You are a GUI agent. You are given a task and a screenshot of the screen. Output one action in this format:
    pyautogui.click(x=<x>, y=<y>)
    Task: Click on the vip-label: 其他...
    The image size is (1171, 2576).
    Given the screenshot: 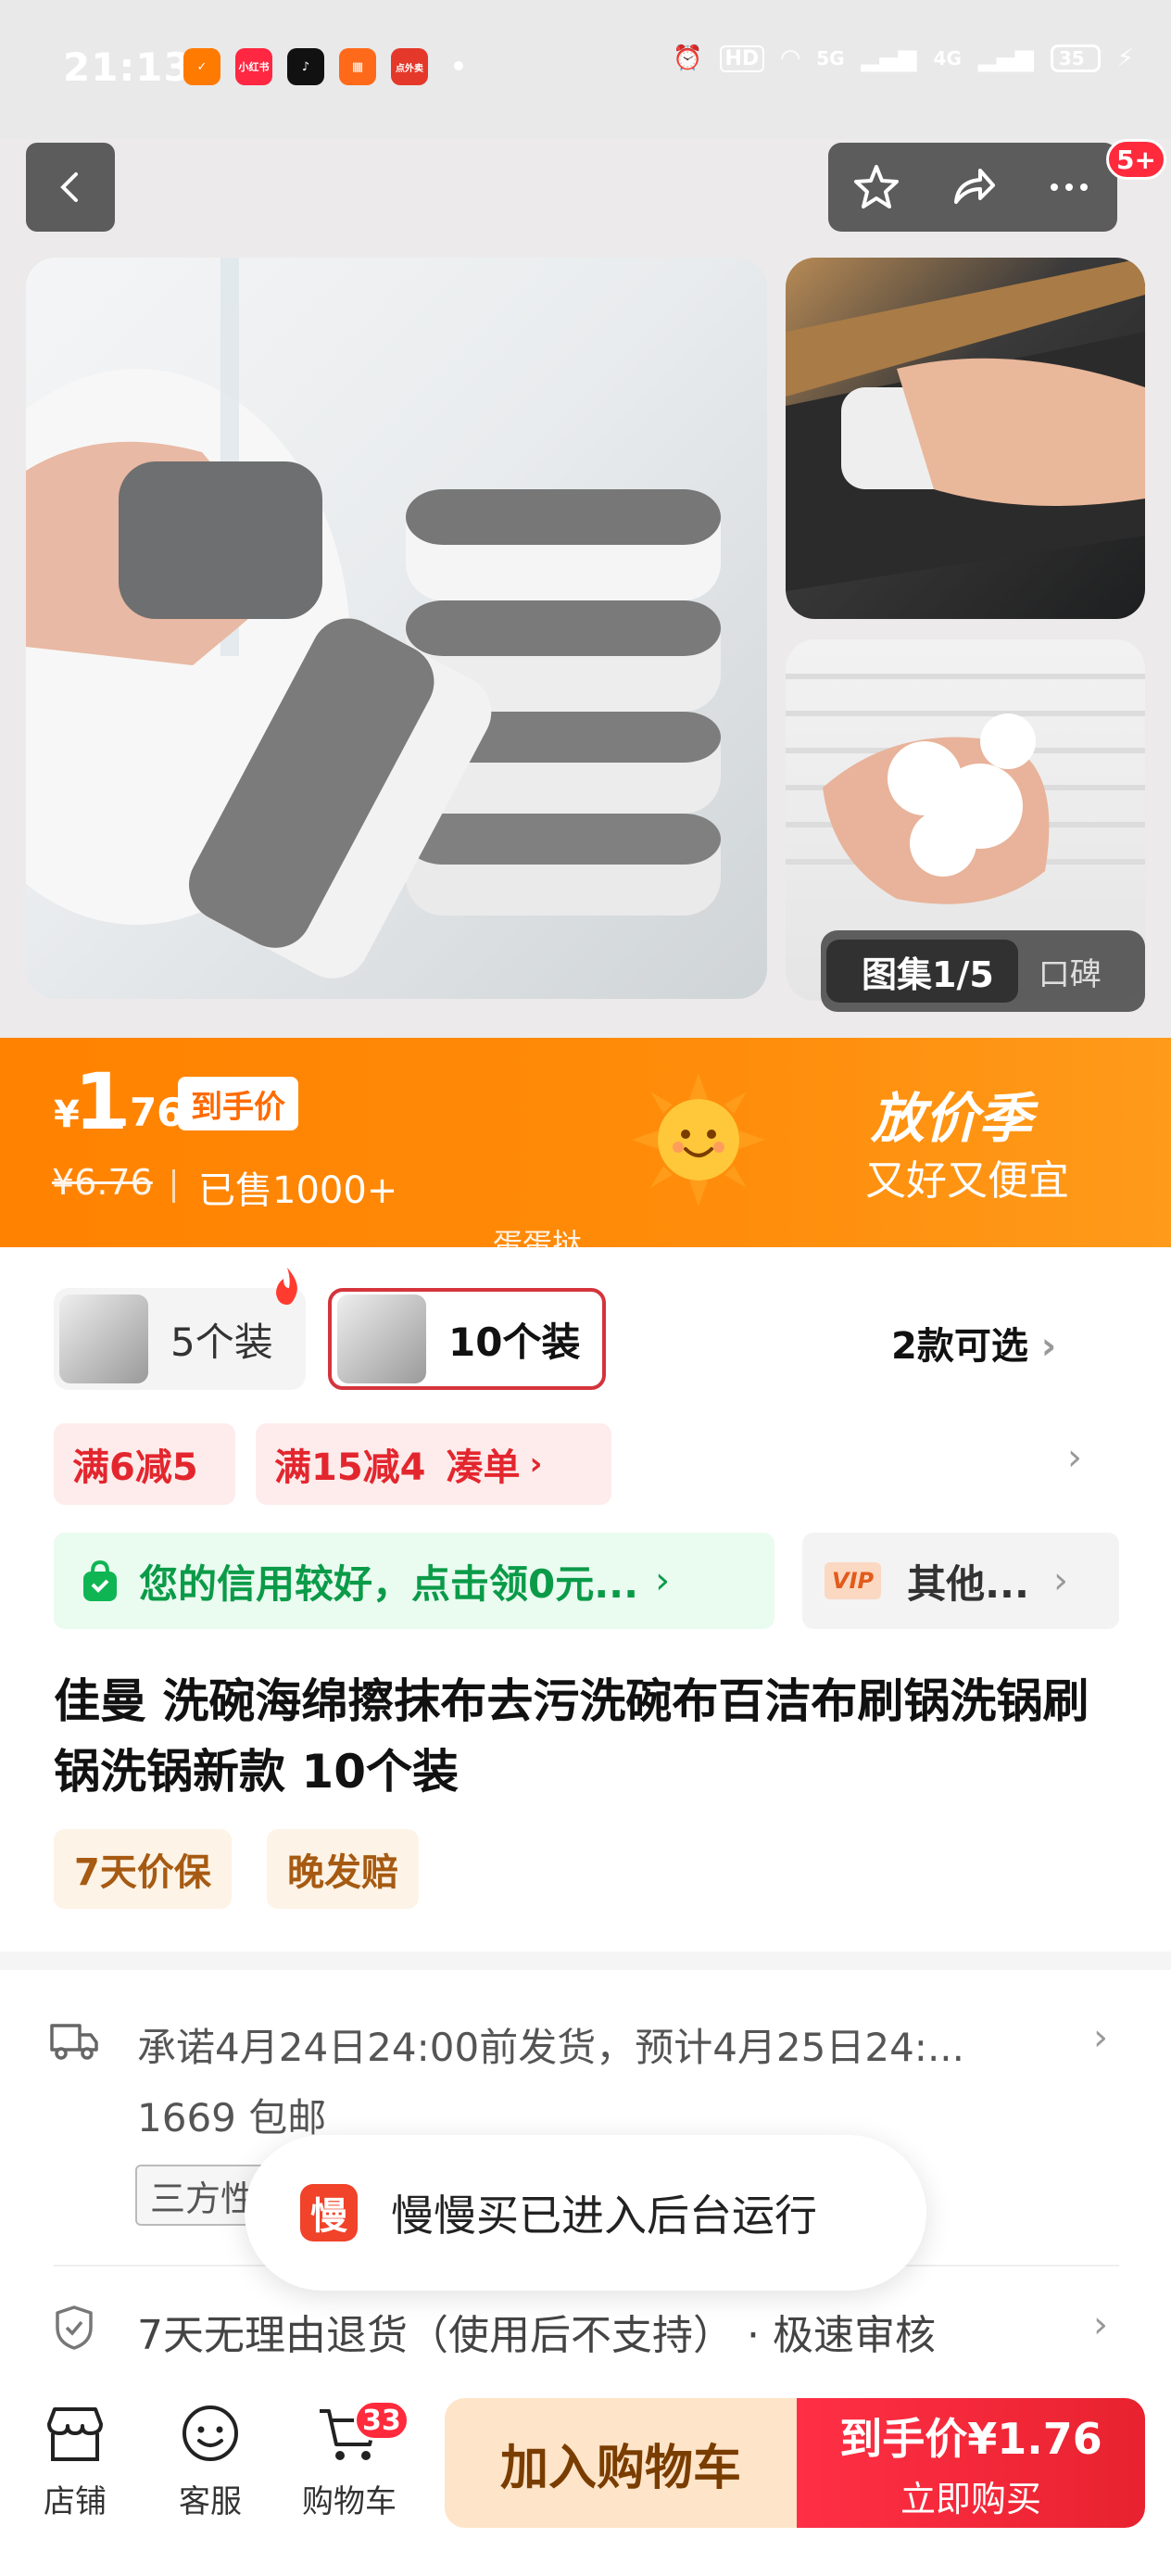 What is the action you would take?
    pyautogui.click(x=968, y=1583)
    